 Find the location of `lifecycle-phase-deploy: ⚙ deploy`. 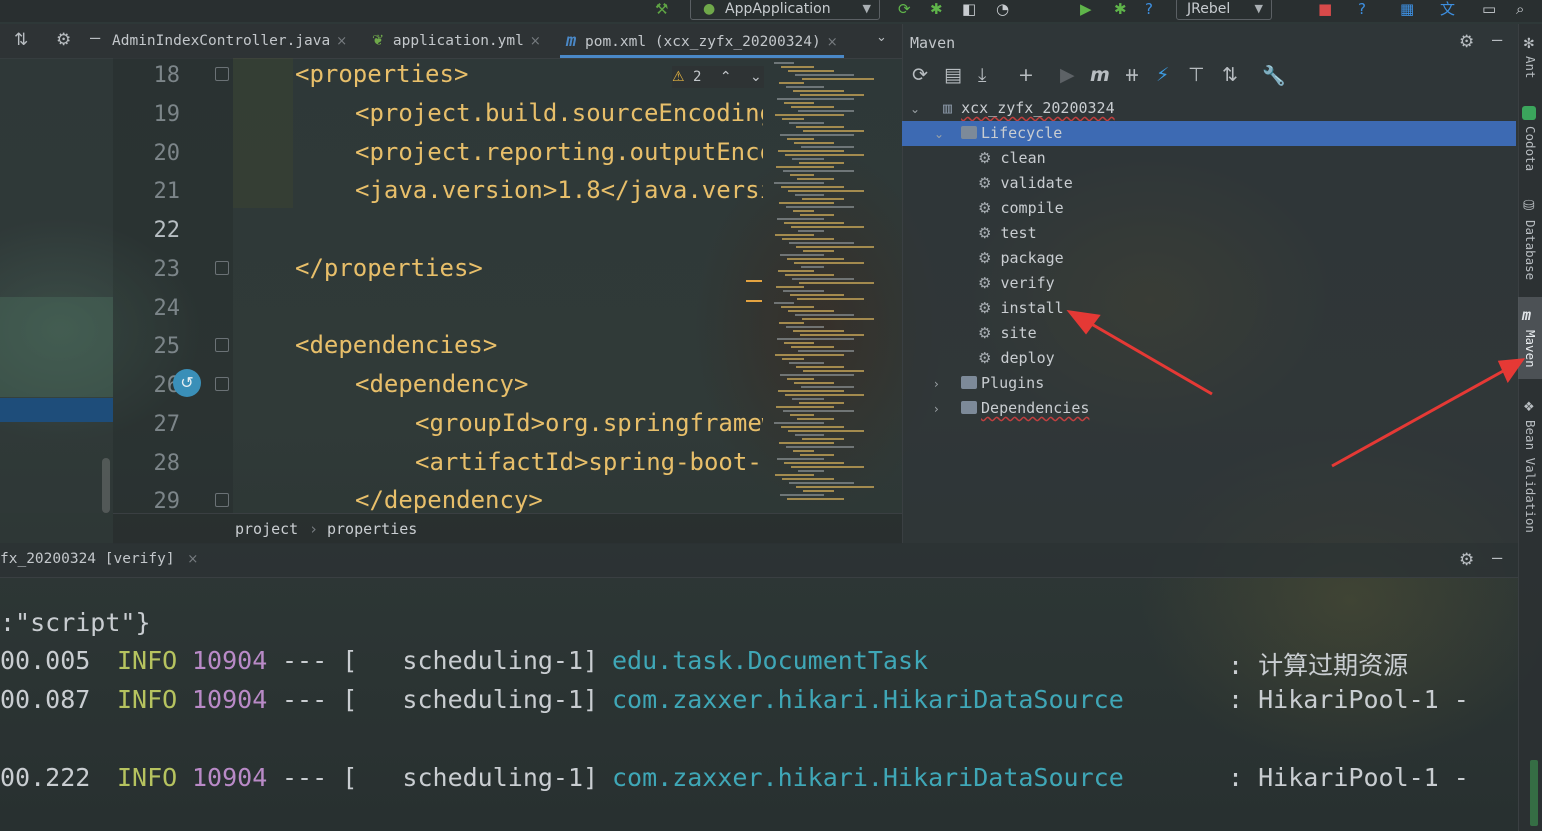

lifecycle-phase-deploy: ⚙ deploy is located at coordinates (1209, 358).